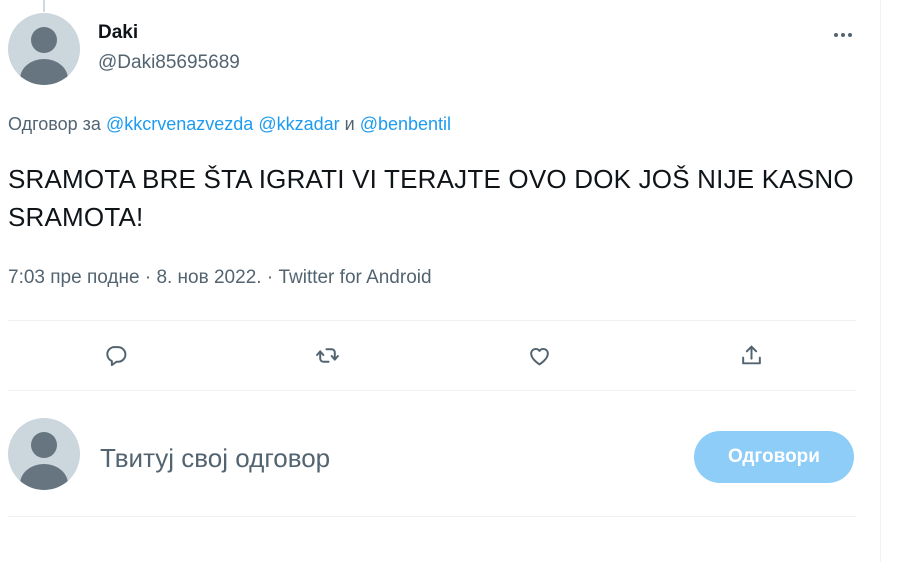 The image size is (900, 562). I want to click on like-button, so click(539, 355).